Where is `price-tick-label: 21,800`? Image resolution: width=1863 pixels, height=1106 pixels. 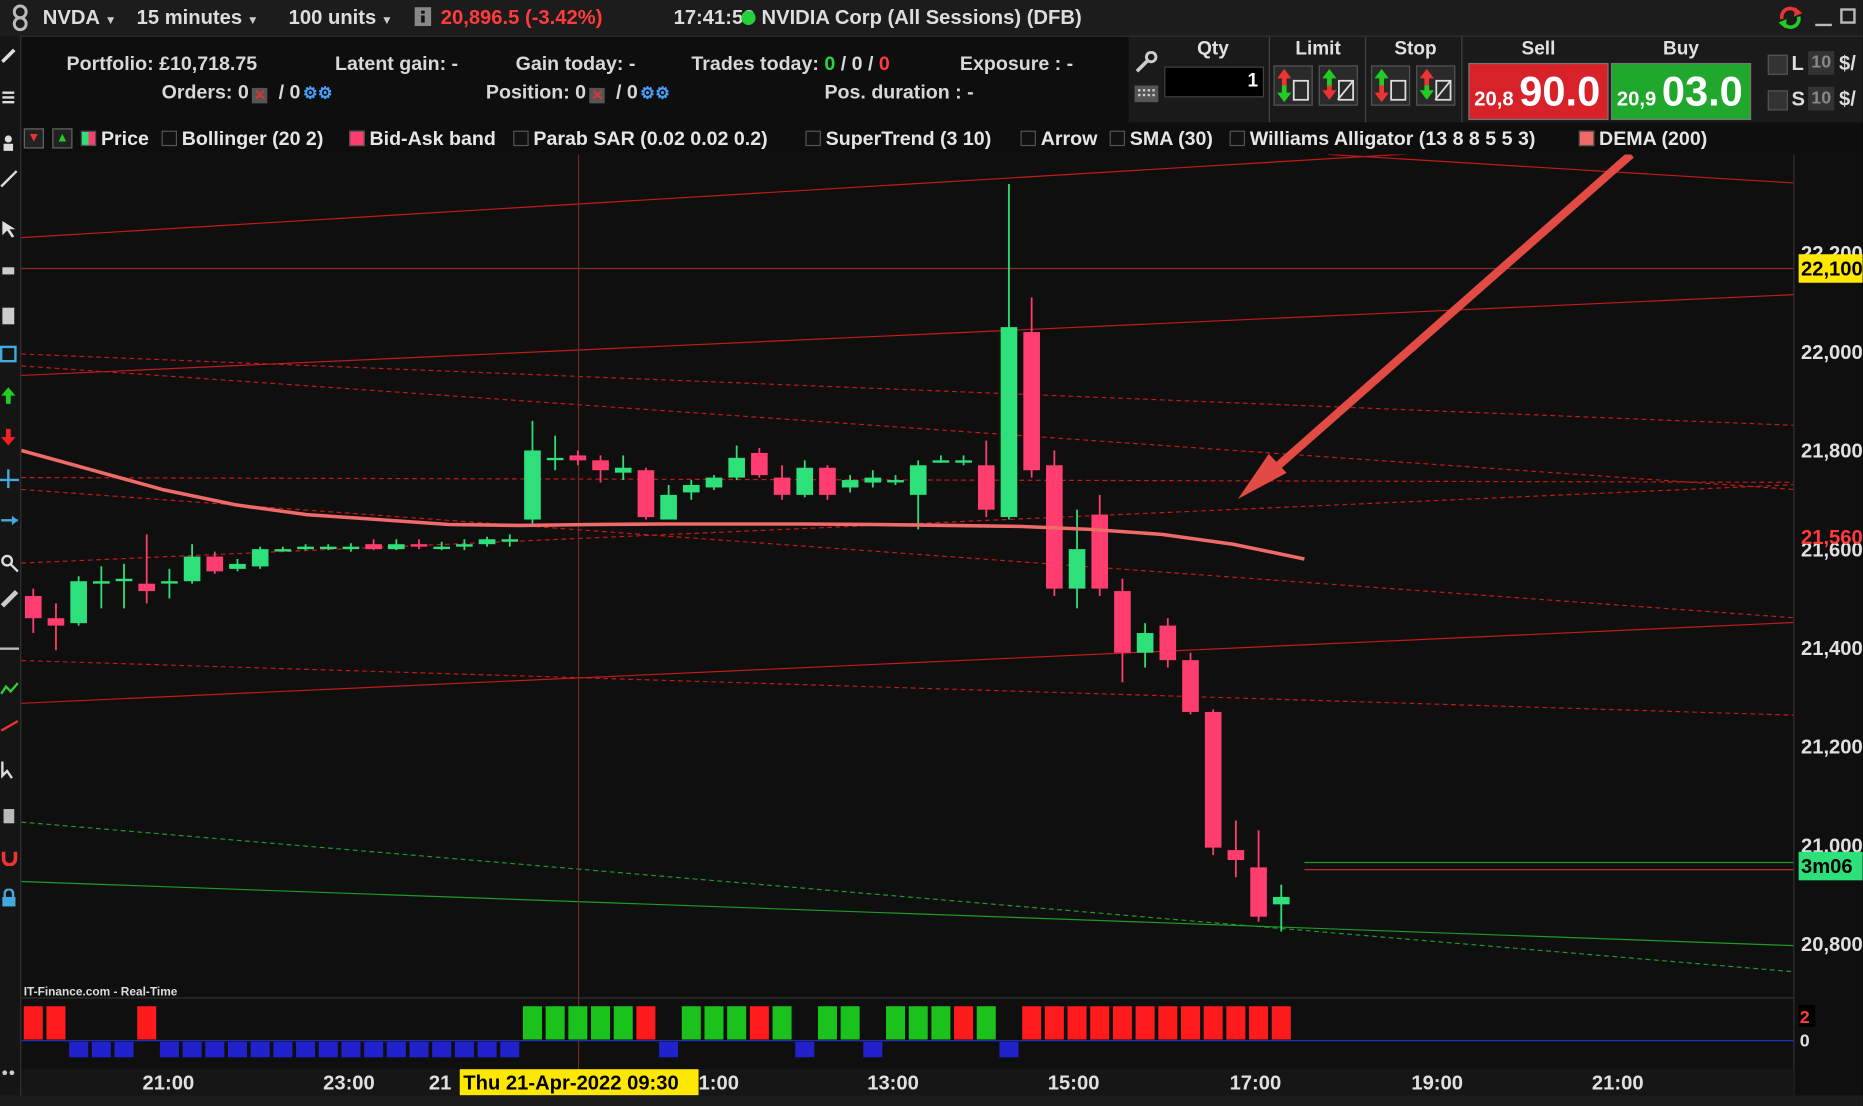
price-tick-label: 21,800 is located at coordinates (1832, 452).